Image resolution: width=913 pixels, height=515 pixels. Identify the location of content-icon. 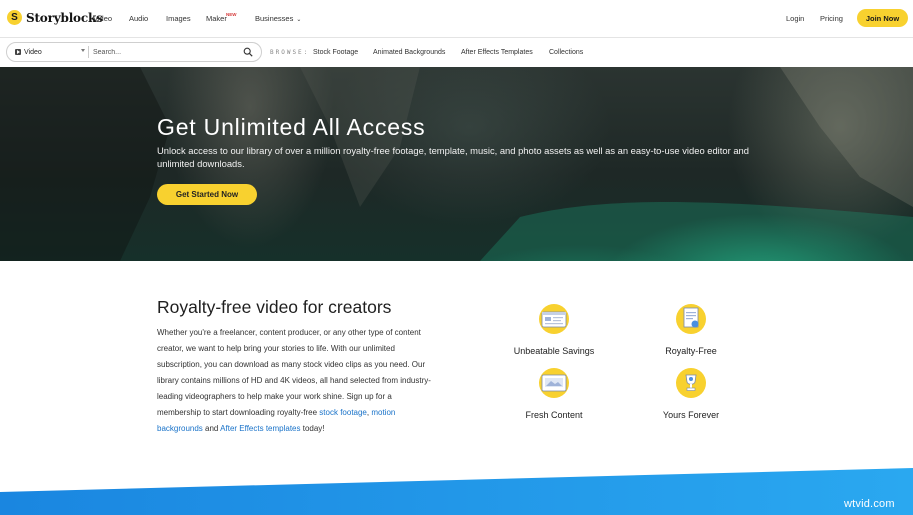
(554, 383).